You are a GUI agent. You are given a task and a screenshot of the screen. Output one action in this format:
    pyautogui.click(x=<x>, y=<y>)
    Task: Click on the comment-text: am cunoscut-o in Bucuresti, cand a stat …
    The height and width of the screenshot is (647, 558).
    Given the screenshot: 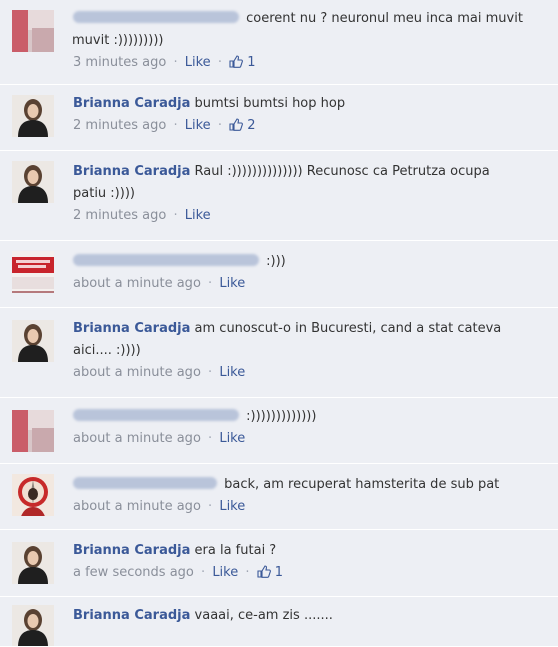 What is the action you would take?
    pyautogui.click(x=348, y=328)
    